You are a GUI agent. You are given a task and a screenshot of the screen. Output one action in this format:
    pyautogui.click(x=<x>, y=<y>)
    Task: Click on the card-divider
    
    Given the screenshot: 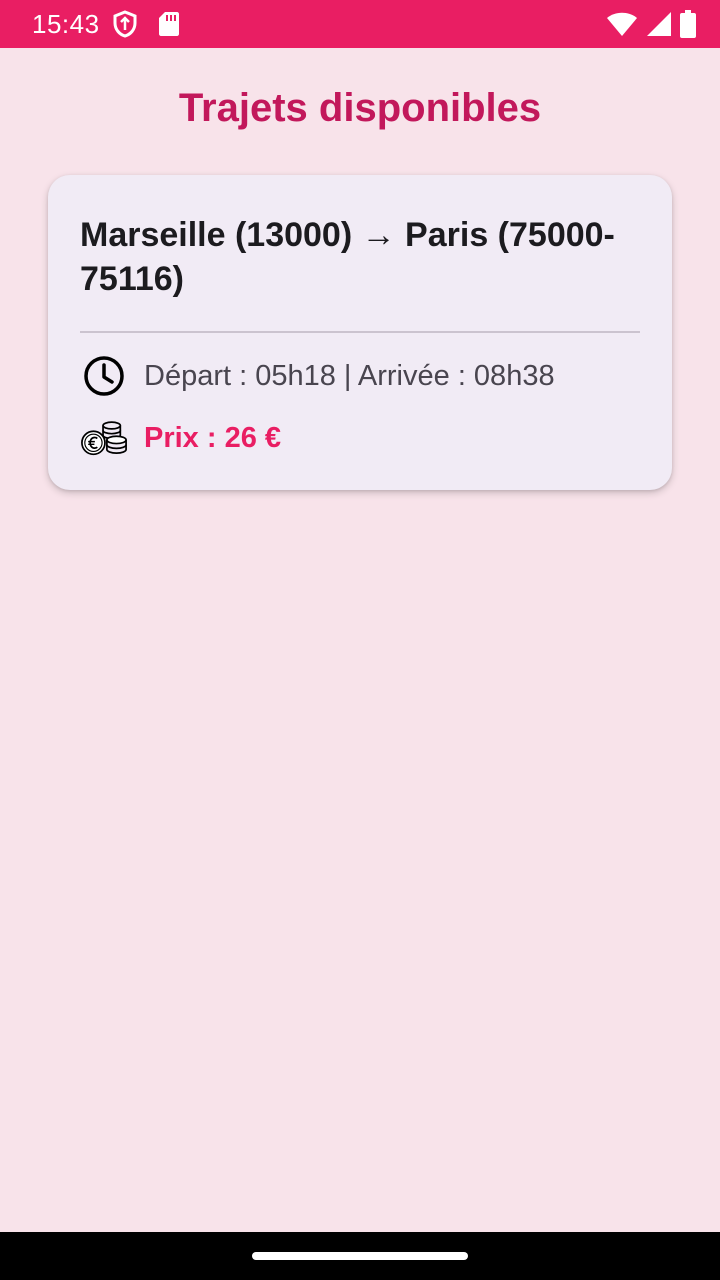 What is the action you would take?
    pyautogui.click(x=360, y=332)
    